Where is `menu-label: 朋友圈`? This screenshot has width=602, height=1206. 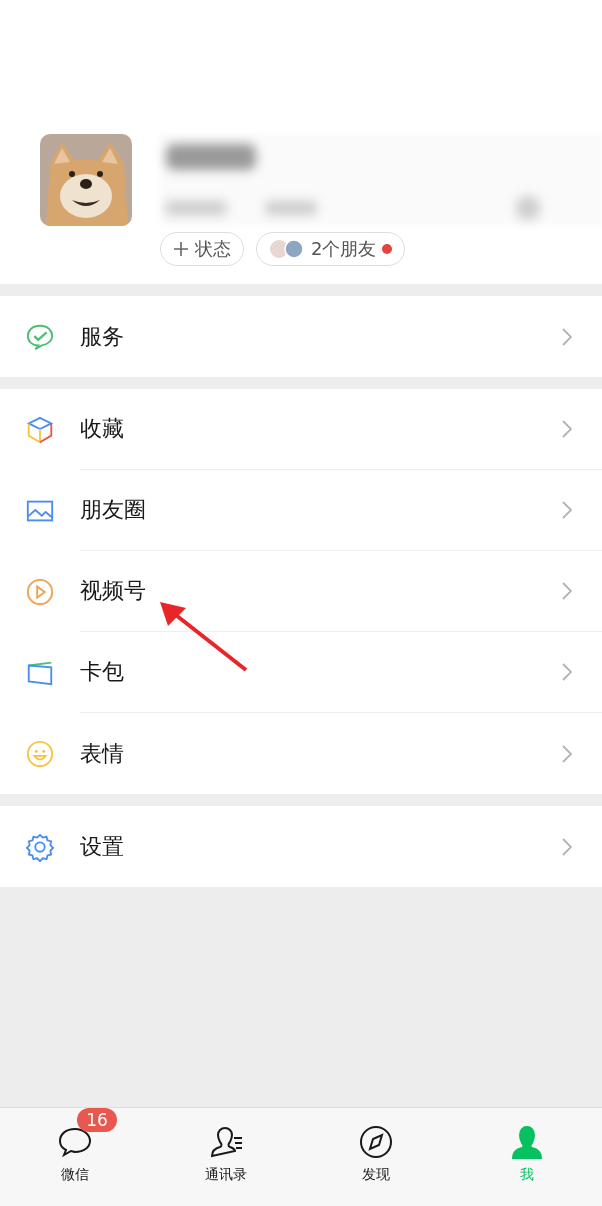 menu-label: 朋友圈 is located at coordinates (113, 510).